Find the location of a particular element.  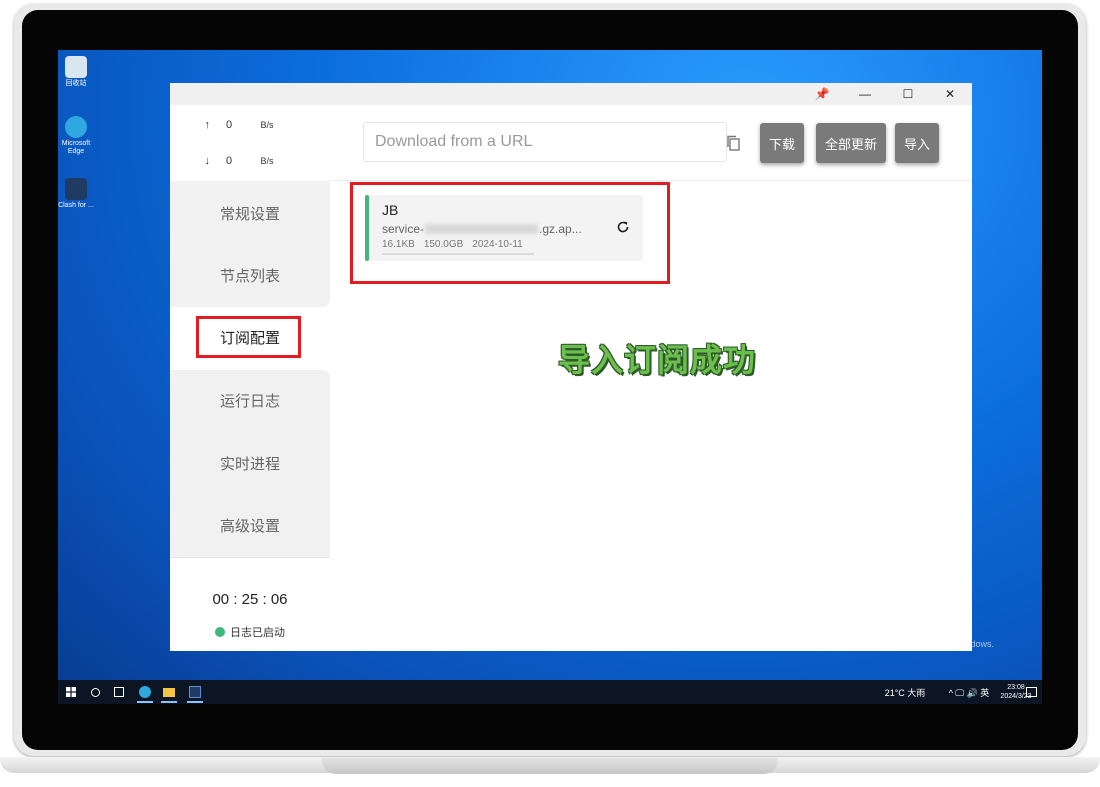

folder-icon is located at coordinates (169, 692).